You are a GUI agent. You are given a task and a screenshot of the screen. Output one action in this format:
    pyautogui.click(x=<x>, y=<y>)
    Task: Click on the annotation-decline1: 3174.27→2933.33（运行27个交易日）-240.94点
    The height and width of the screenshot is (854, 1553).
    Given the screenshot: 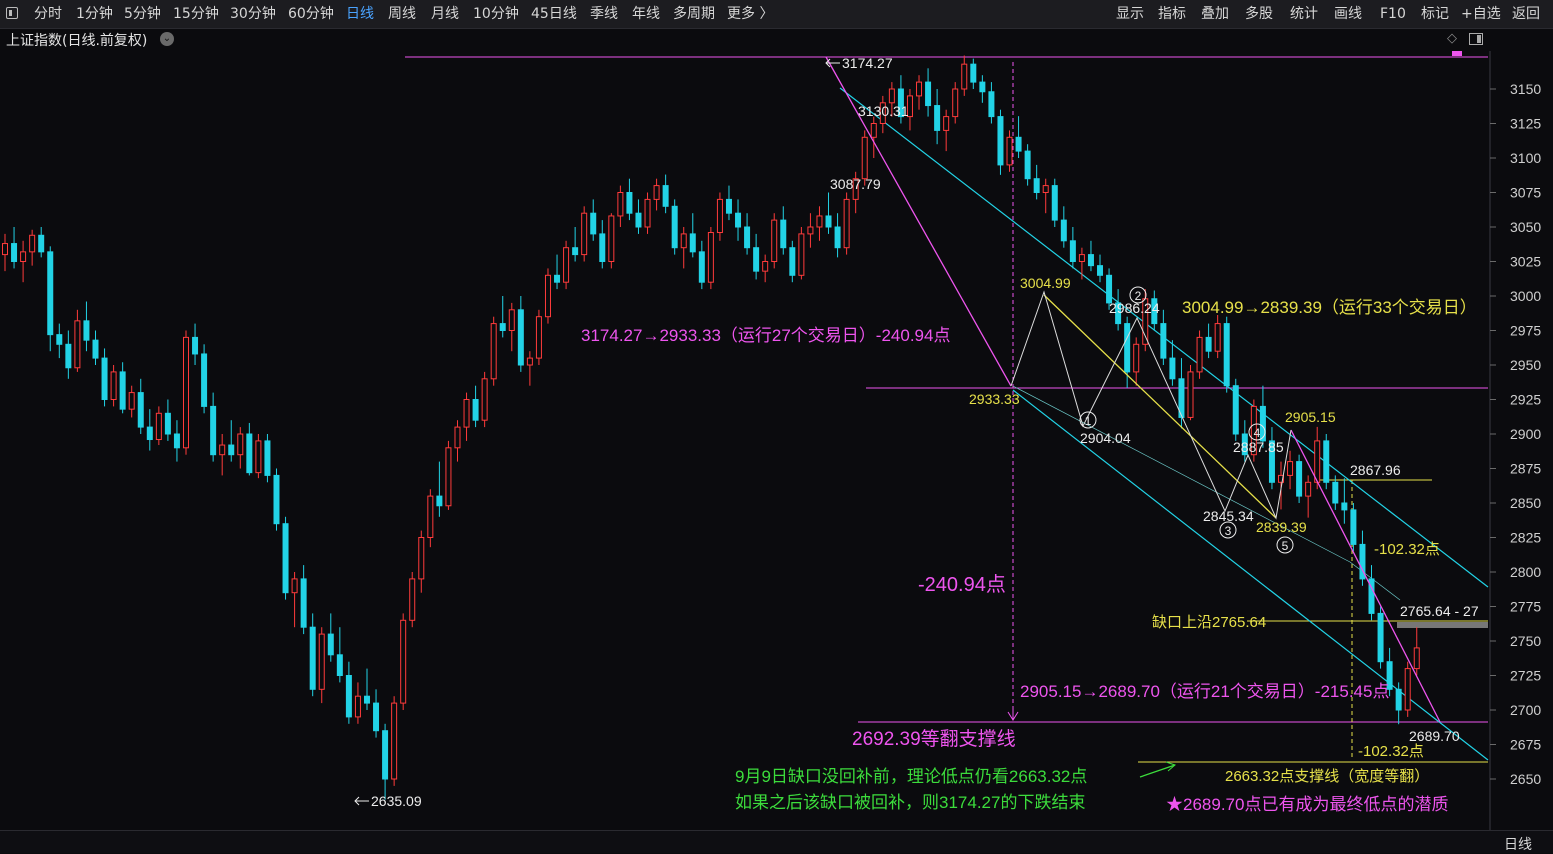 What is the action you would take?
    pyautogui.click(x=765, y=335)
    